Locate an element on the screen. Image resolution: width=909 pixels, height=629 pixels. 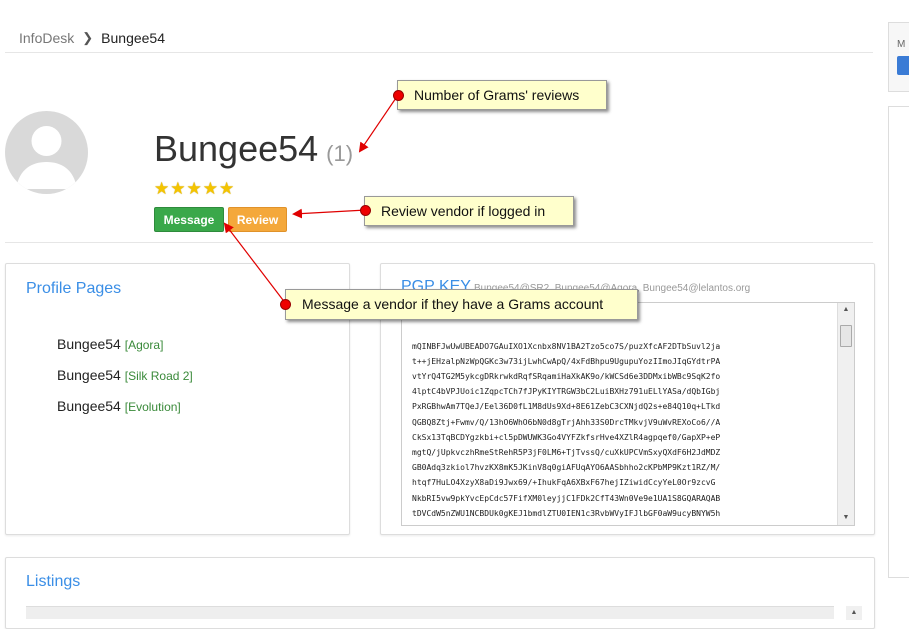
profile-link-market: [Silk Road 2] is located at coordinates (158, 376).